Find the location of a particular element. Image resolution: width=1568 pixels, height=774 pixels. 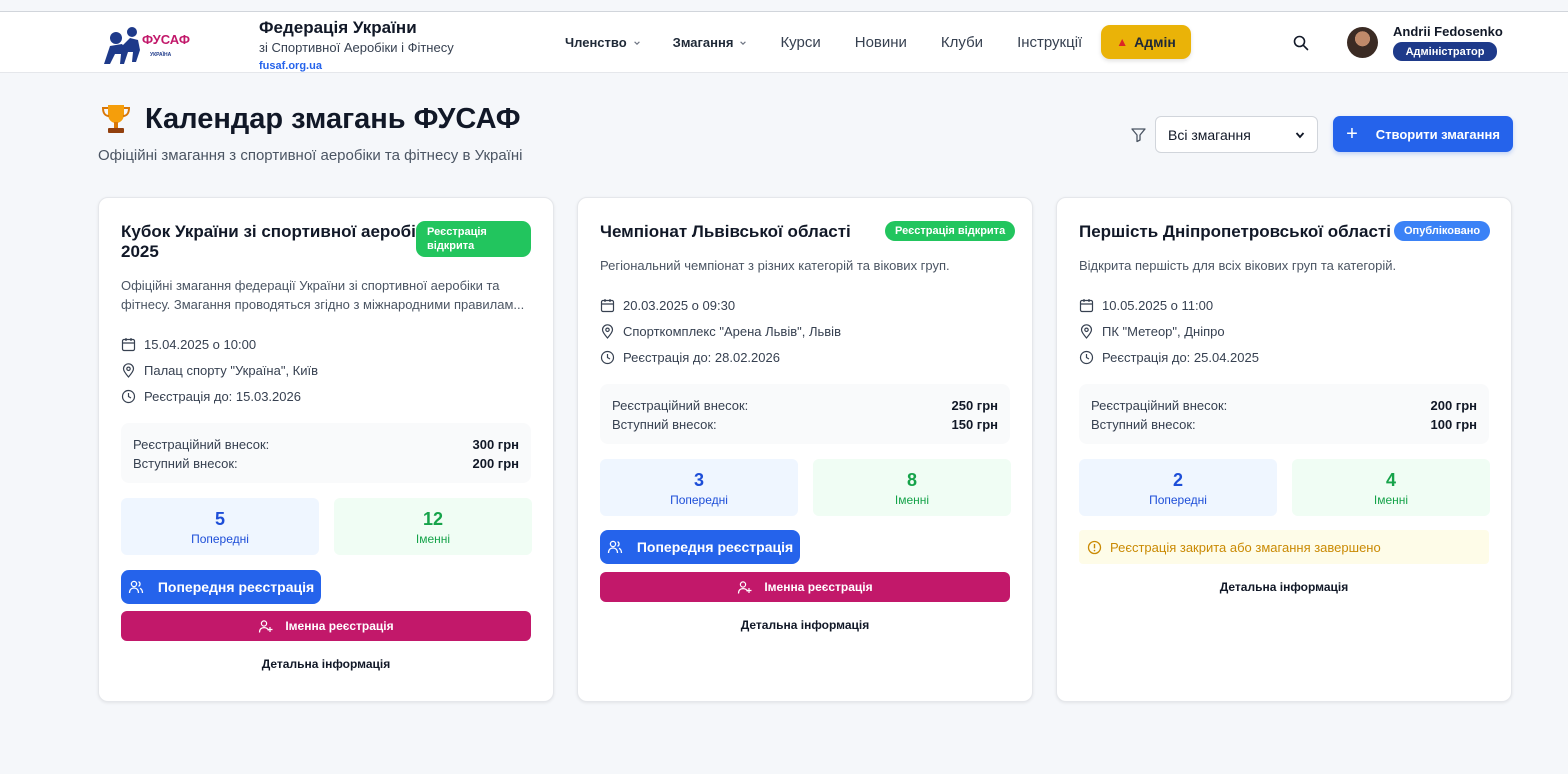

fee-value: 100 грн is located at coordinates (1453, 424).